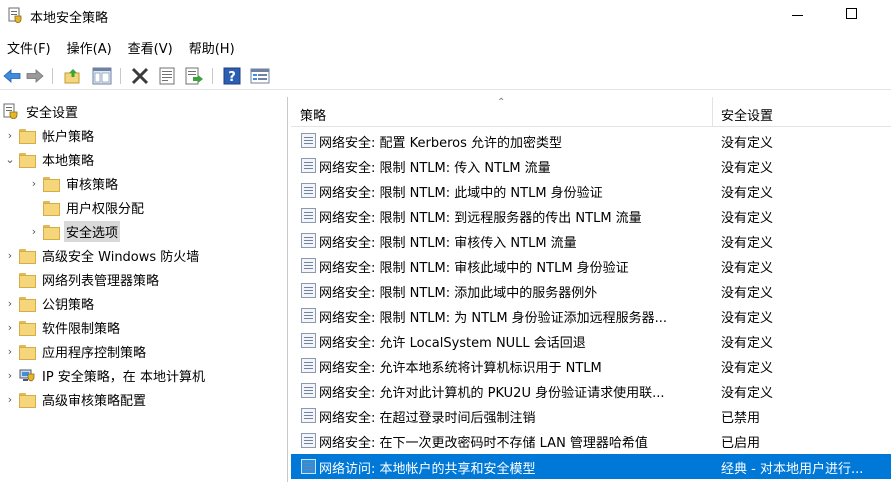  I want to click on menu-bar: 文件(F) 操作(A) 查看(V) 帮助(H), so click(122, 47).